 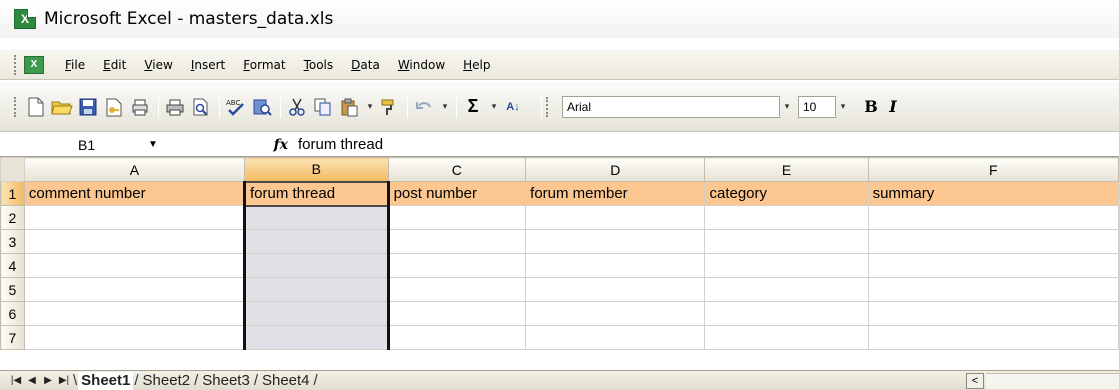 I want to click on cell-c1: post number, so click(x=457, y=193).